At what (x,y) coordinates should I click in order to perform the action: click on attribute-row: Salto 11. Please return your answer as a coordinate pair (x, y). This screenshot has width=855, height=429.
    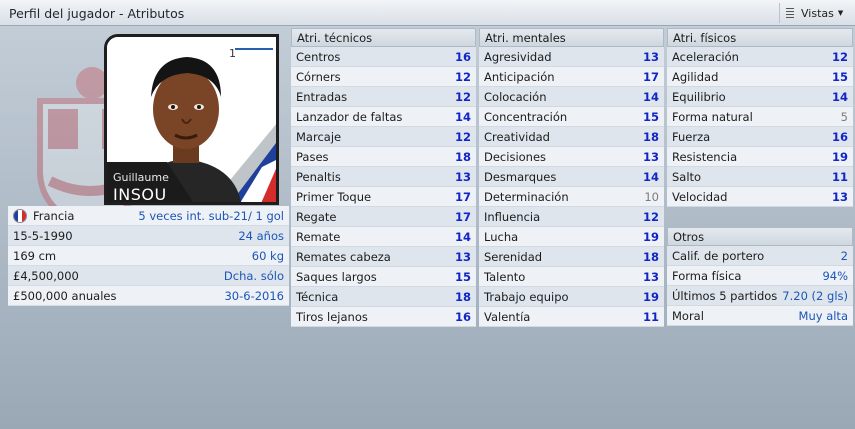
    Looking at the image, I should click on (760, 177).